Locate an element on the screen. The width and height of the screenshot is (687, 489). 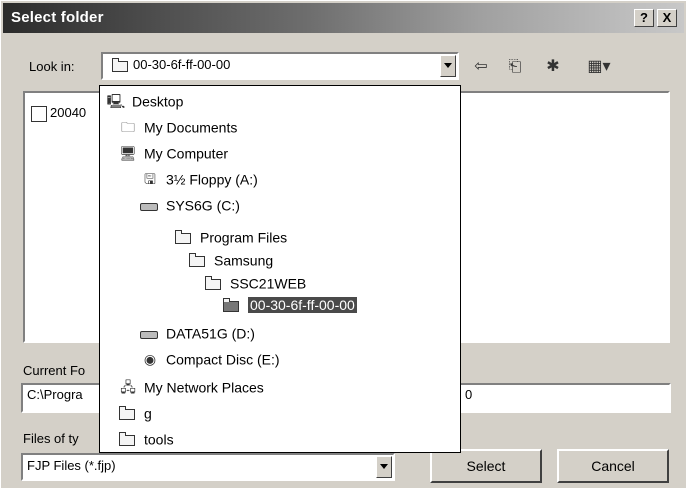
look-in-label: Look in: is located at coordinates (52, 66).